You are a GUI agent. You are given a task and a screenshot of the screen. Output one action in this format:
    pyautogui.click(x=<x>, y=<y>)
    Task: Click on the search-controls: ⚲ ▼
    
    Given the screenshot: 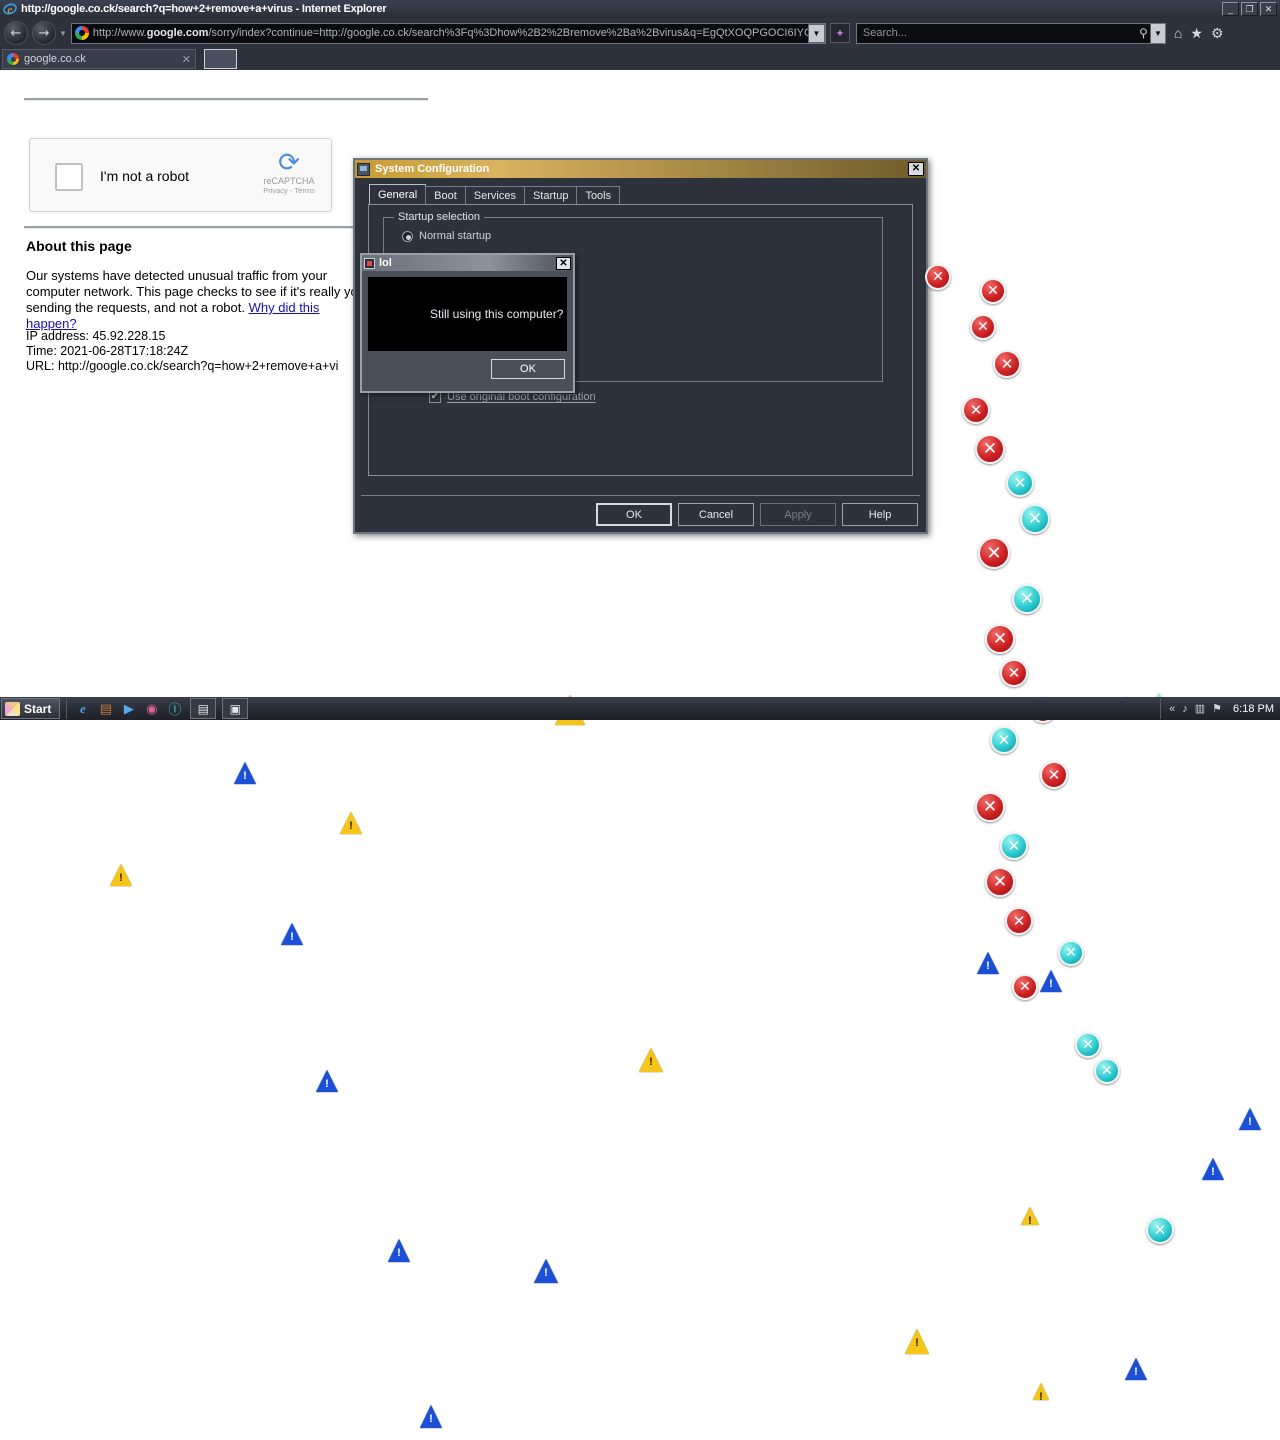 What is the action you would take?
    pyautogui.click(x=1152, y=33)
    